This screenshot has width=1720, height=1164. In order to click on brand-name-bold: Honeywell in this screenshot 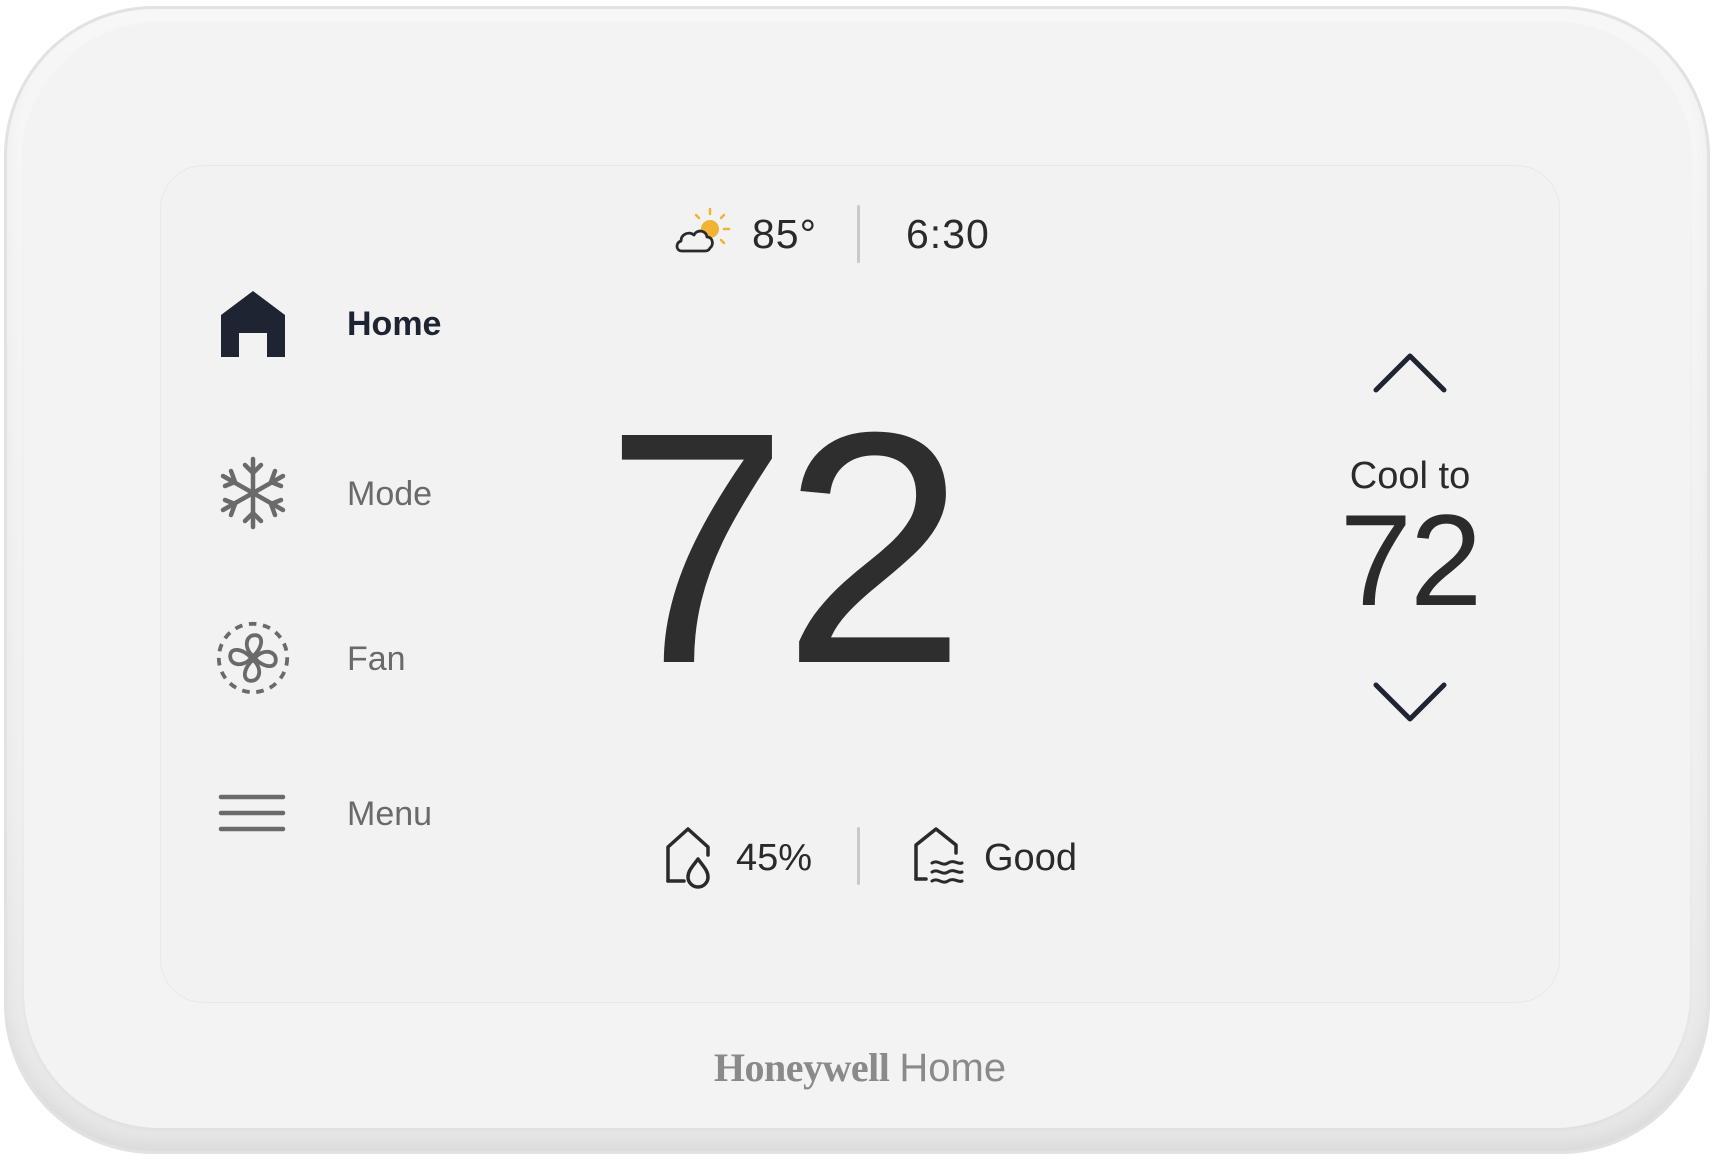, I will do `click(801, 1067)`.